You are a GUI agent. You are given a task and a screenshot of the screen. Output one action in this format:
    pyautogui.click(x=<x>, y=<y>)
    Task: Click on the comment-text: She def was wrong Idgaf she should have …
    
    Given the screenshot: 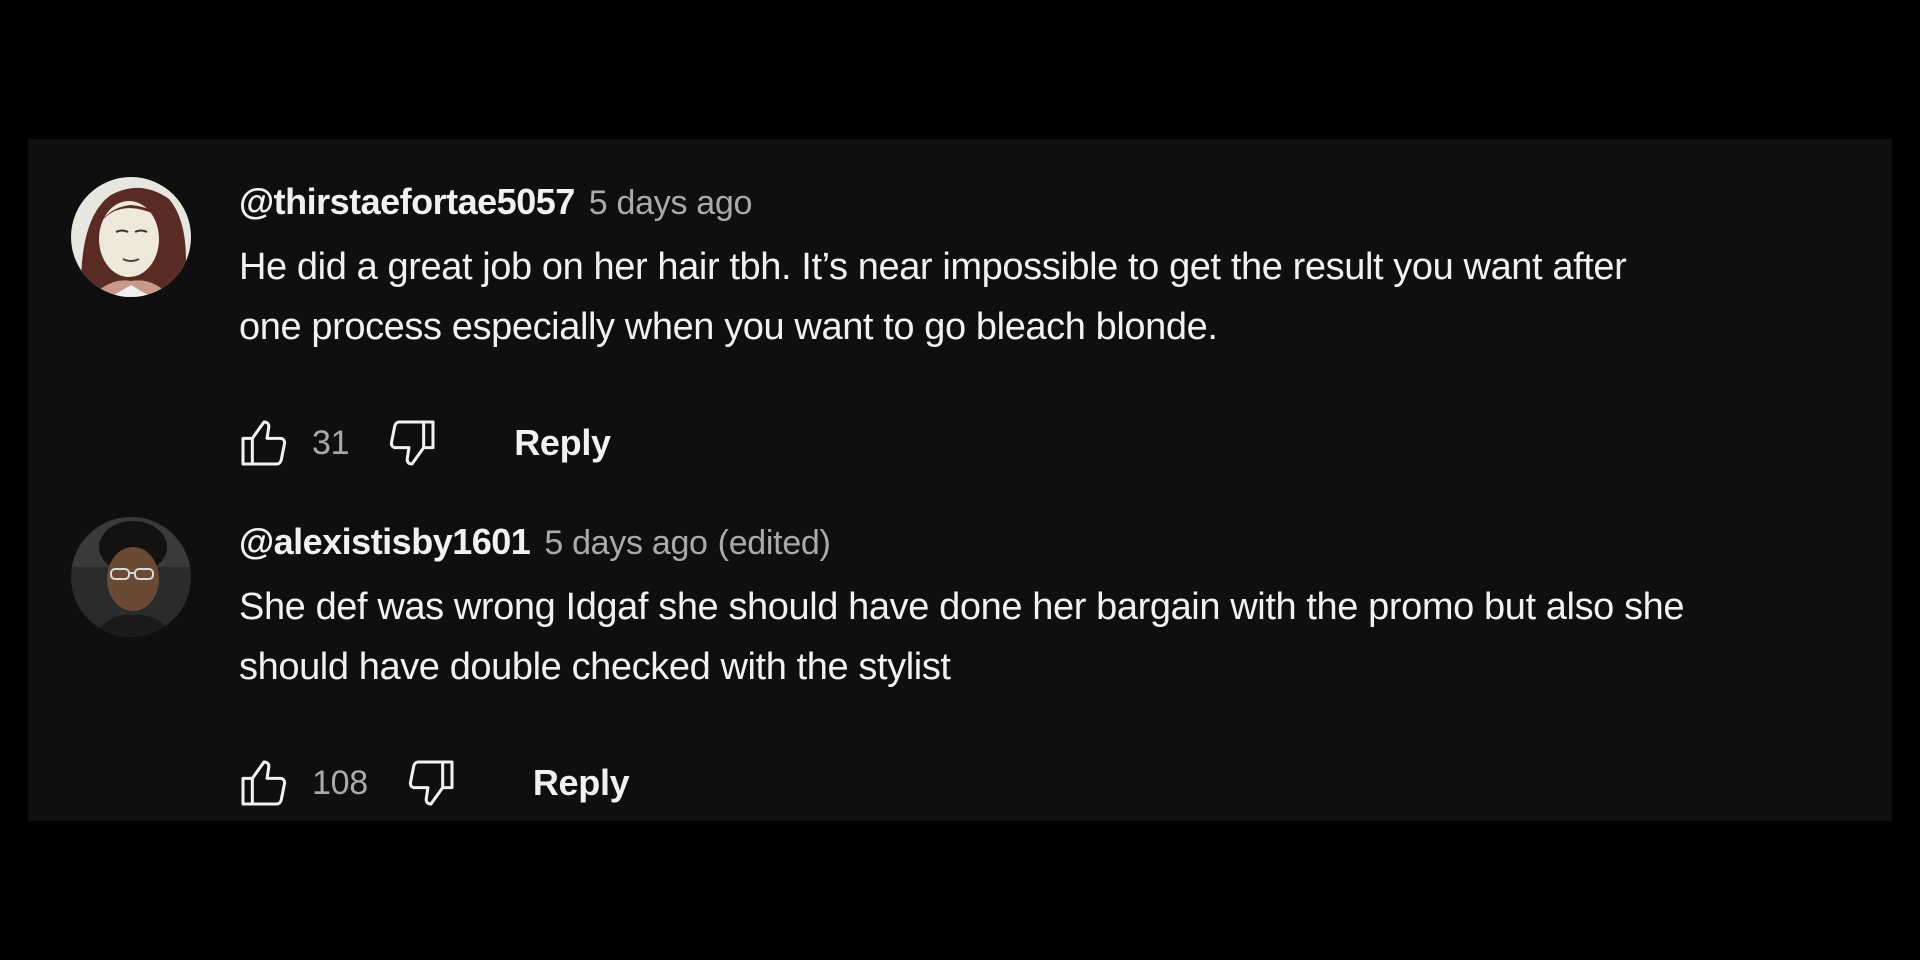 What is the action you would take?
    pyautogui.click(x=1055, y=637)
    